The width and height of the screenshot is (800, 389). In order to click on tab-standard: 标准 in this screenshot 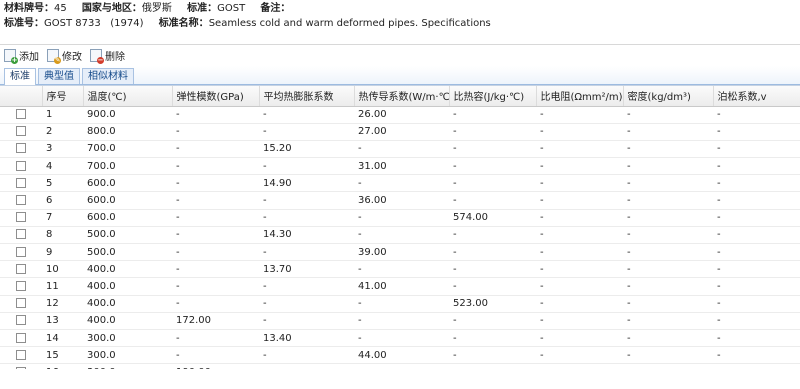, I will do `click(20, 76)`.